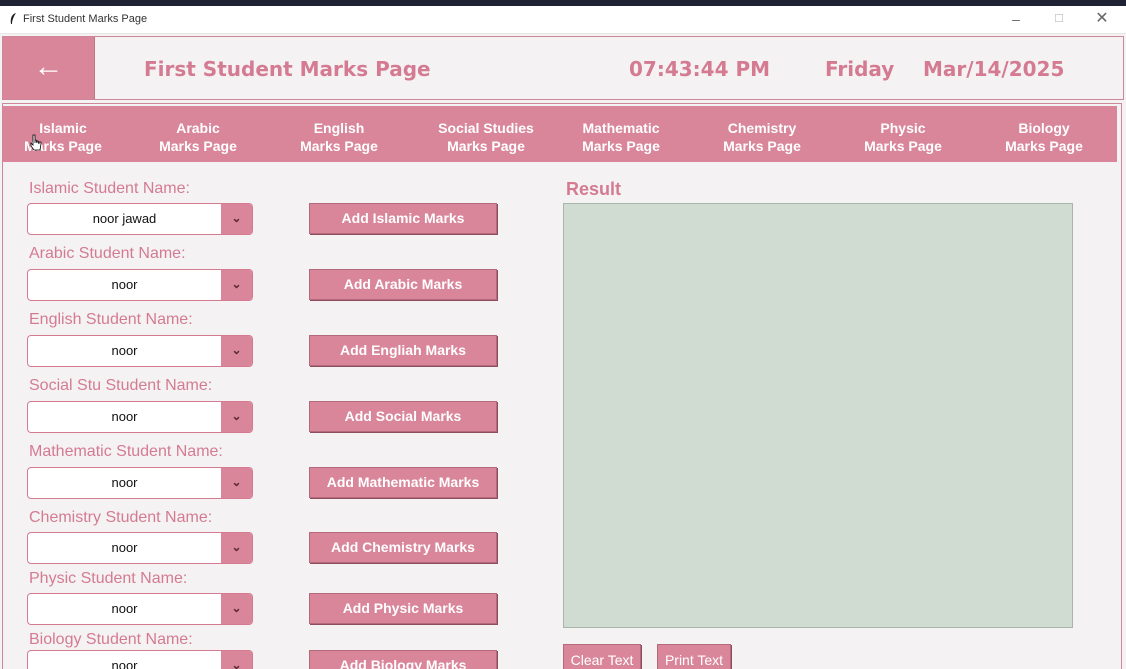 The image size is (1126, 669). I want to click on weekday-label: Friday, so click(860, 69).